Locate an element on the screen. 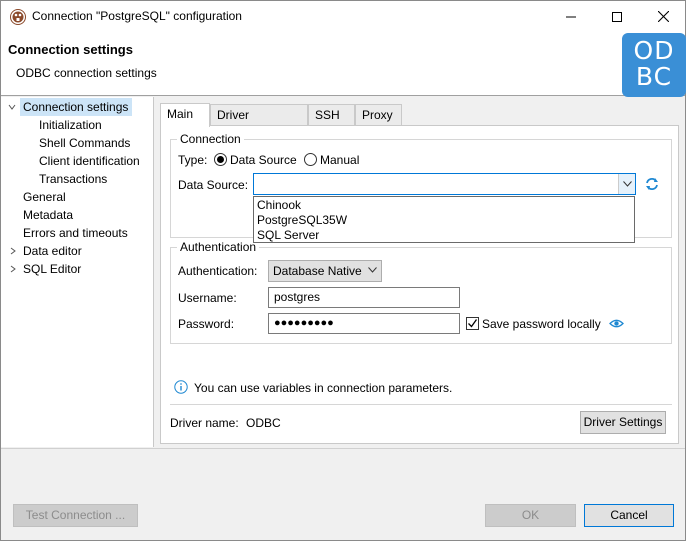 Image resolution: width=686 pixels, height=541 pixels. window-title: Connection "PostgreSQL" configuration is located at coordinates (137, 16).